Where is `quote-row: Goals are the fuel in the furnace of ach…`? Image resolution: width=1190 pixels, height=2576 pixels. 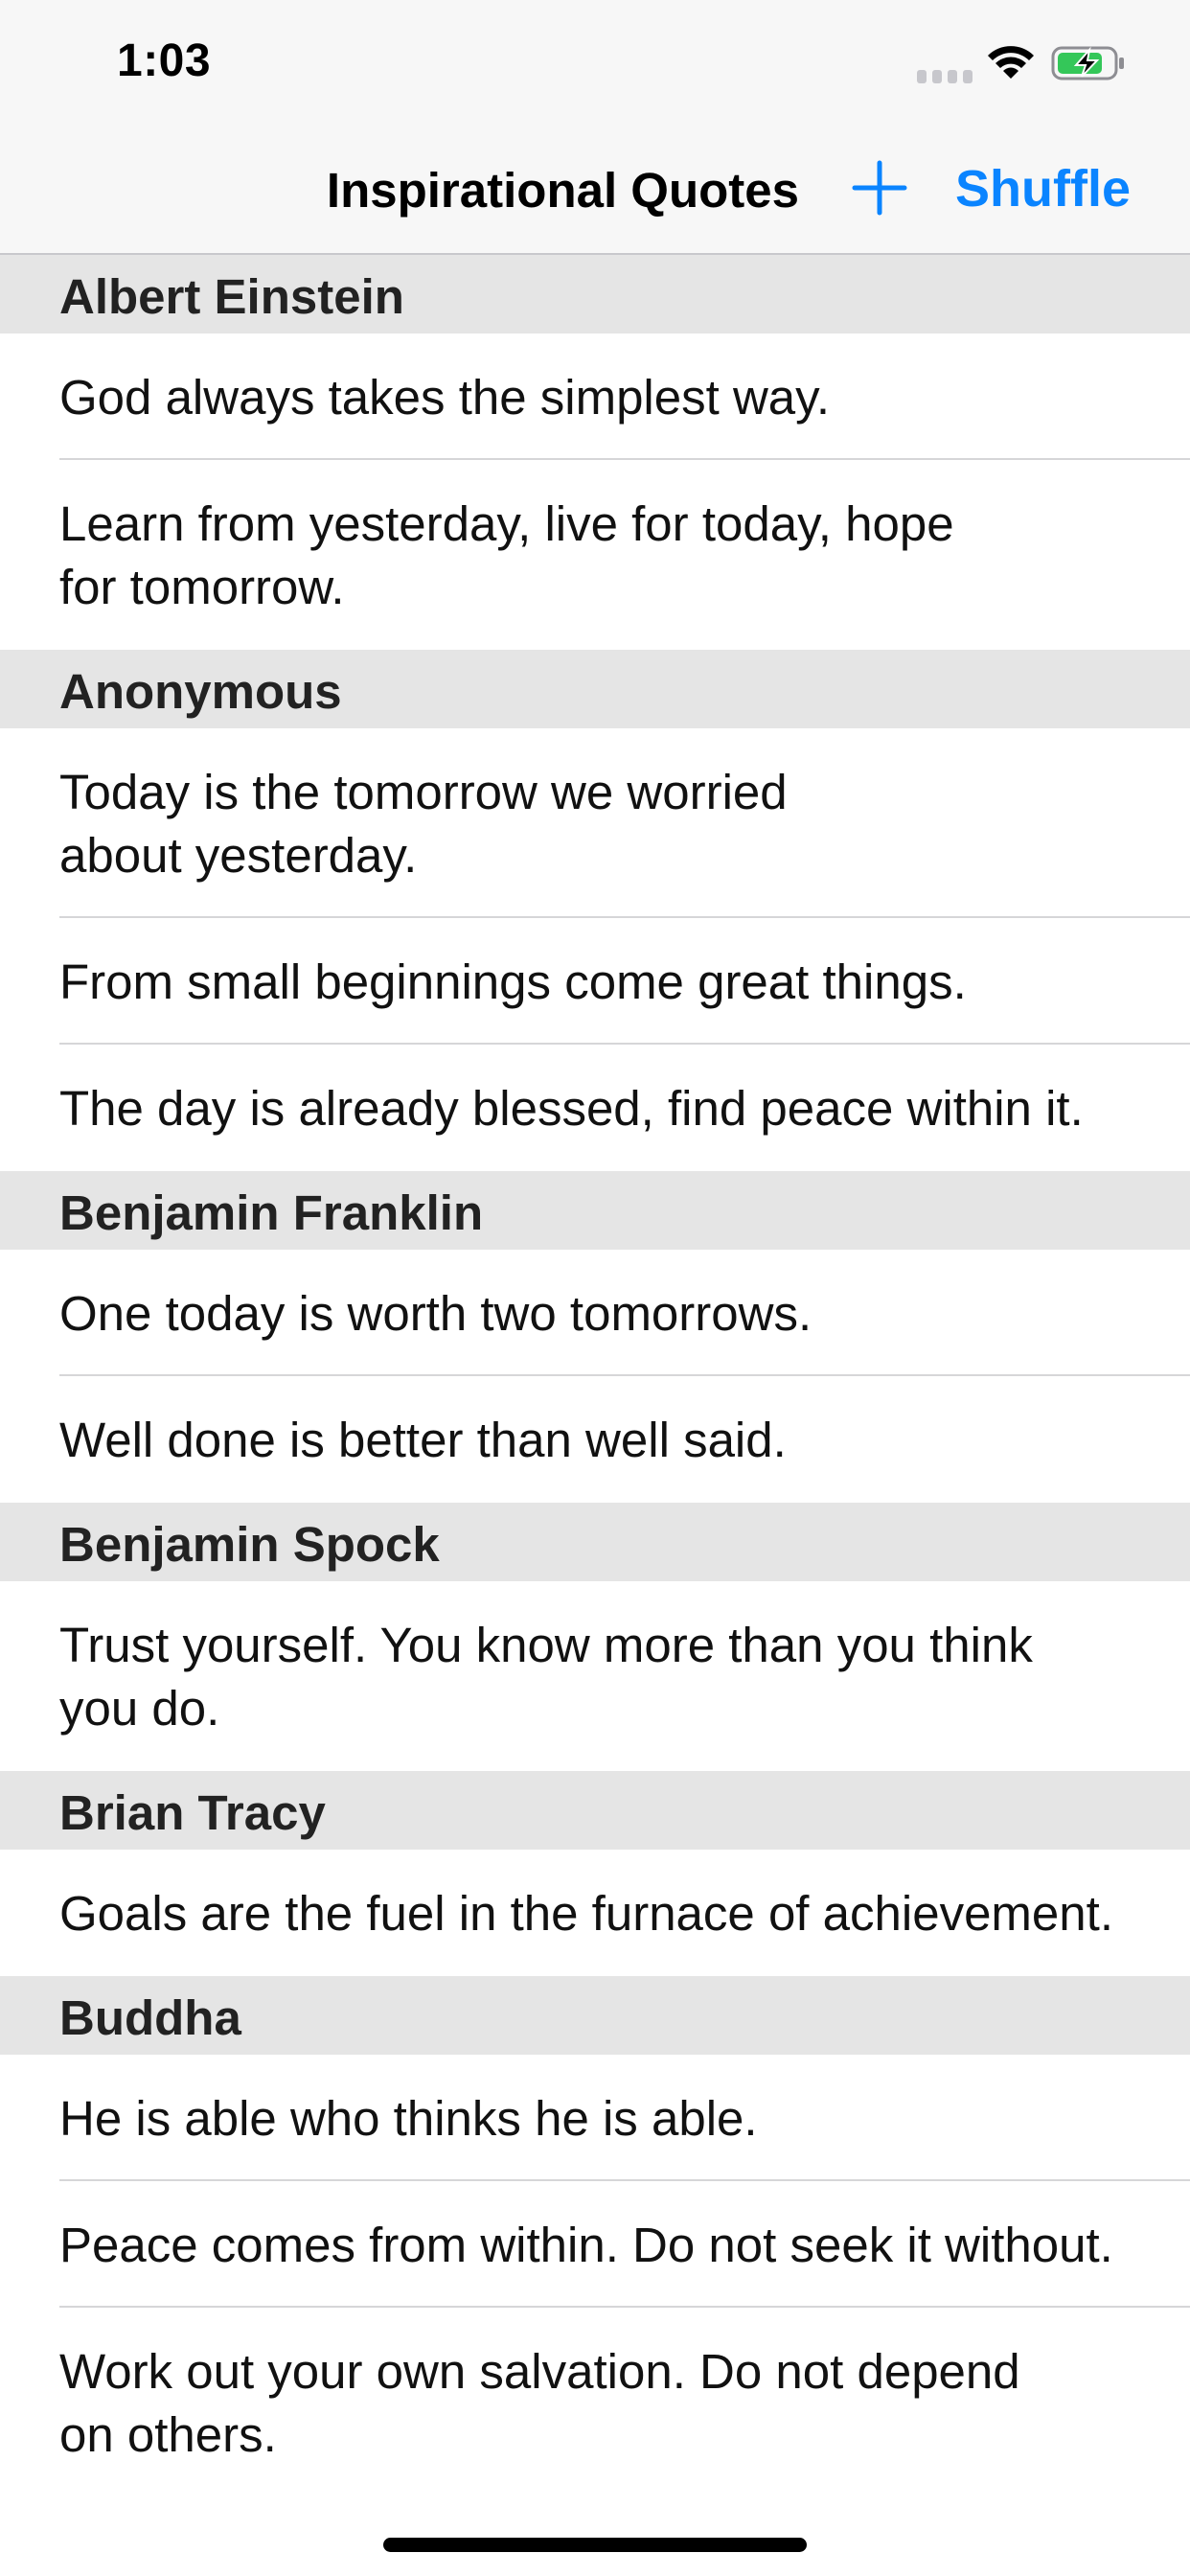
quote-row: Goals are the fuel in the furnace of ach… is located at coordinates (595, 1913).